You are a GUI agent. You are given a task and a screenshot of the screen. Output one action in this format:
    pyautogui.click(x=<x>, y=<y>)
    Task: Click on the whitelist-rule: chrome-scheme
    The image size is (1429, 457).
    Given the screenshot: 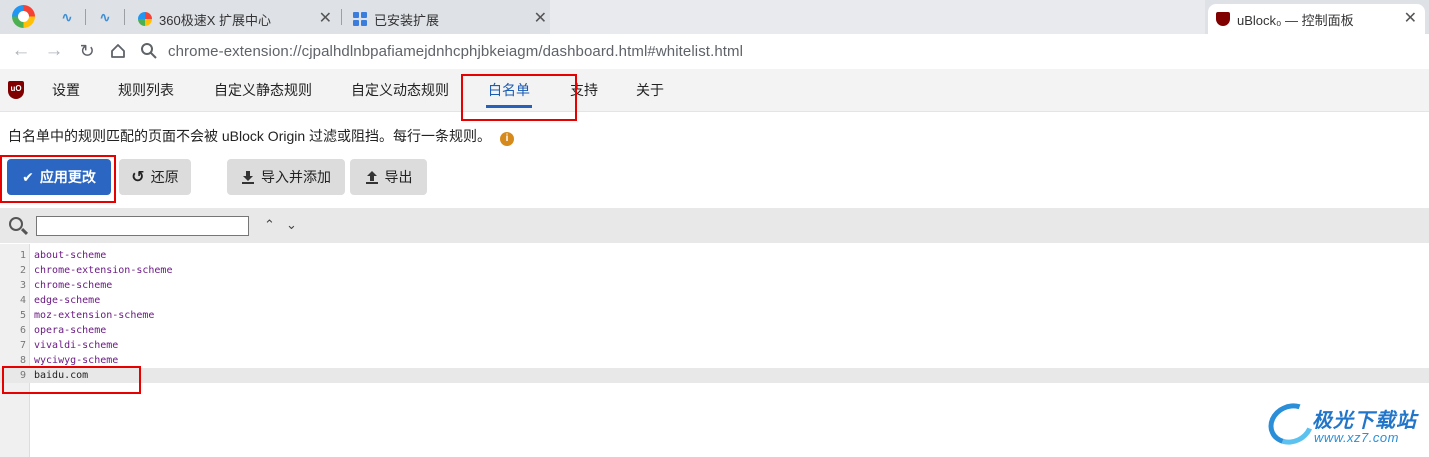 What is the action you would take?
    pyautogui.click(x=73, y=285)
    